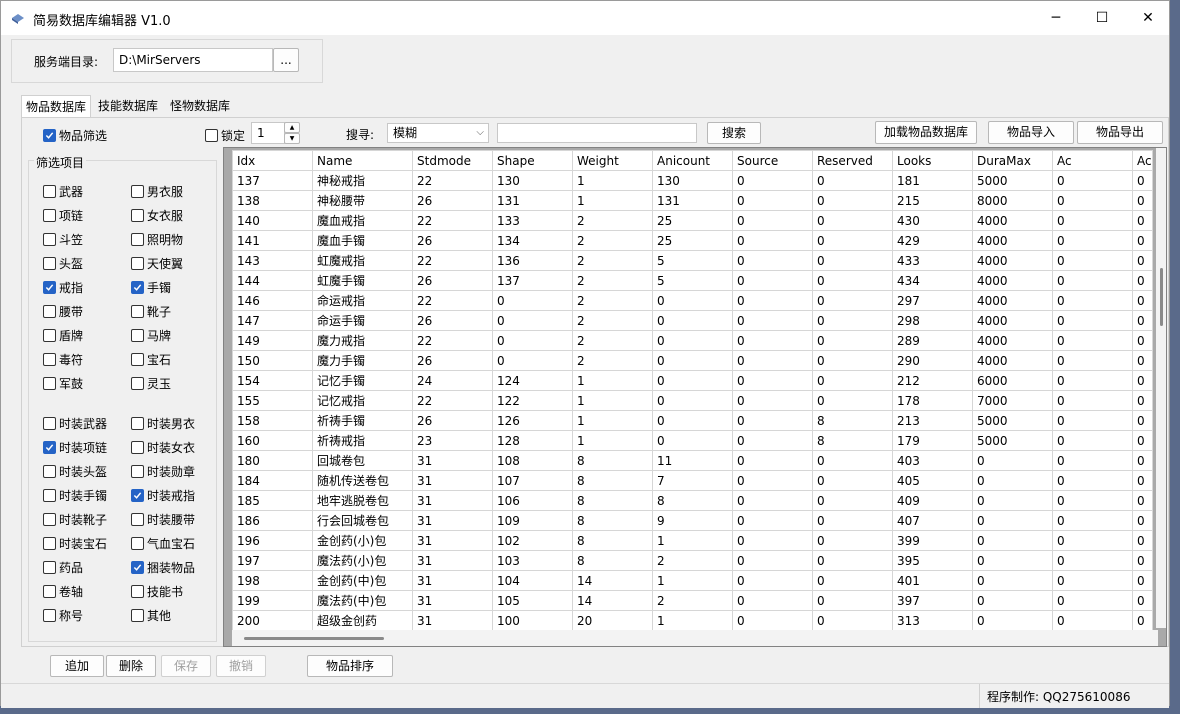  I want to click on table-cell: 地牢逃脱卷包, so click(362, 500).